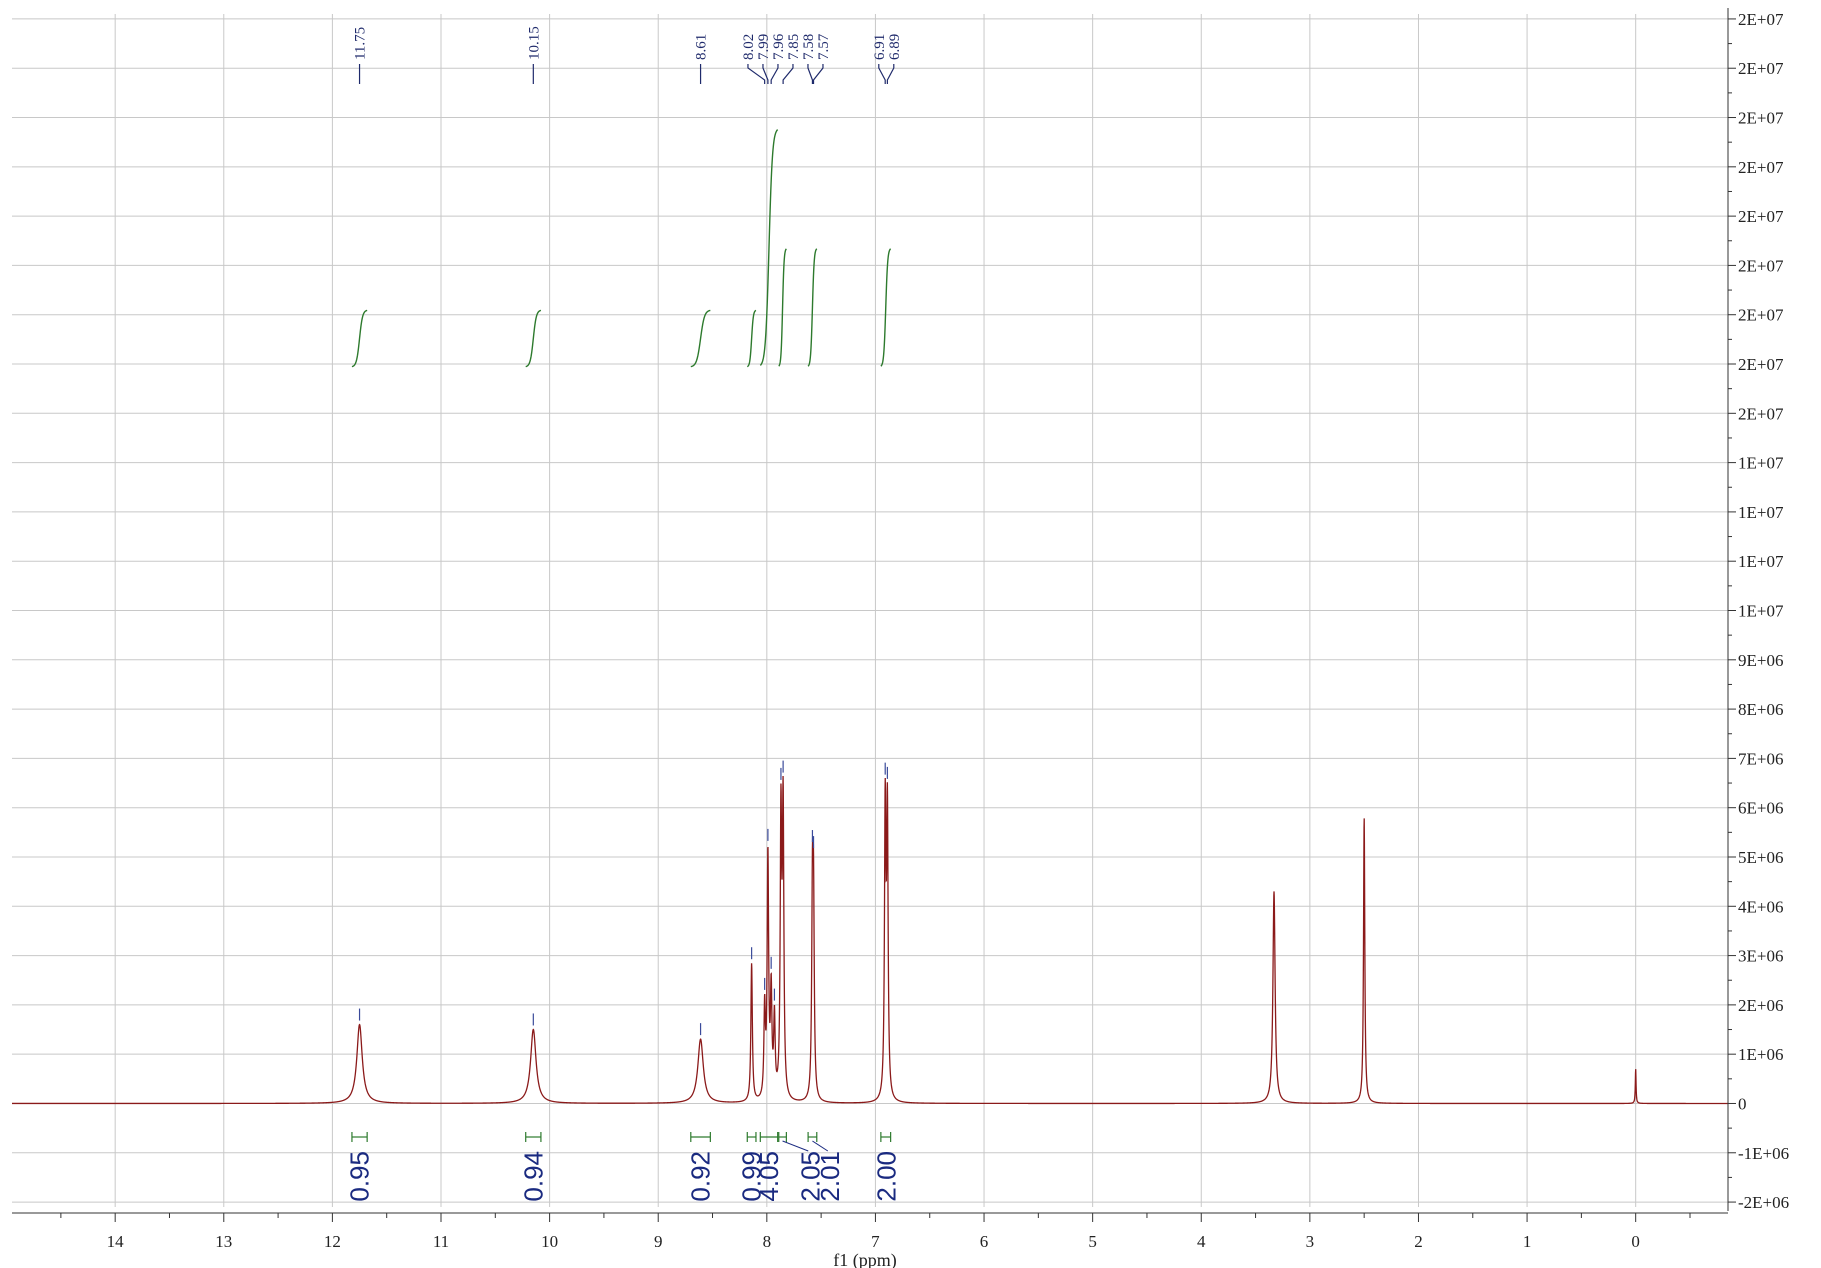  What do you see at coordinates (1742, 1103) in the screenshot?
I see `y-tick-label: 0` at bounding box center [1742, 1103].